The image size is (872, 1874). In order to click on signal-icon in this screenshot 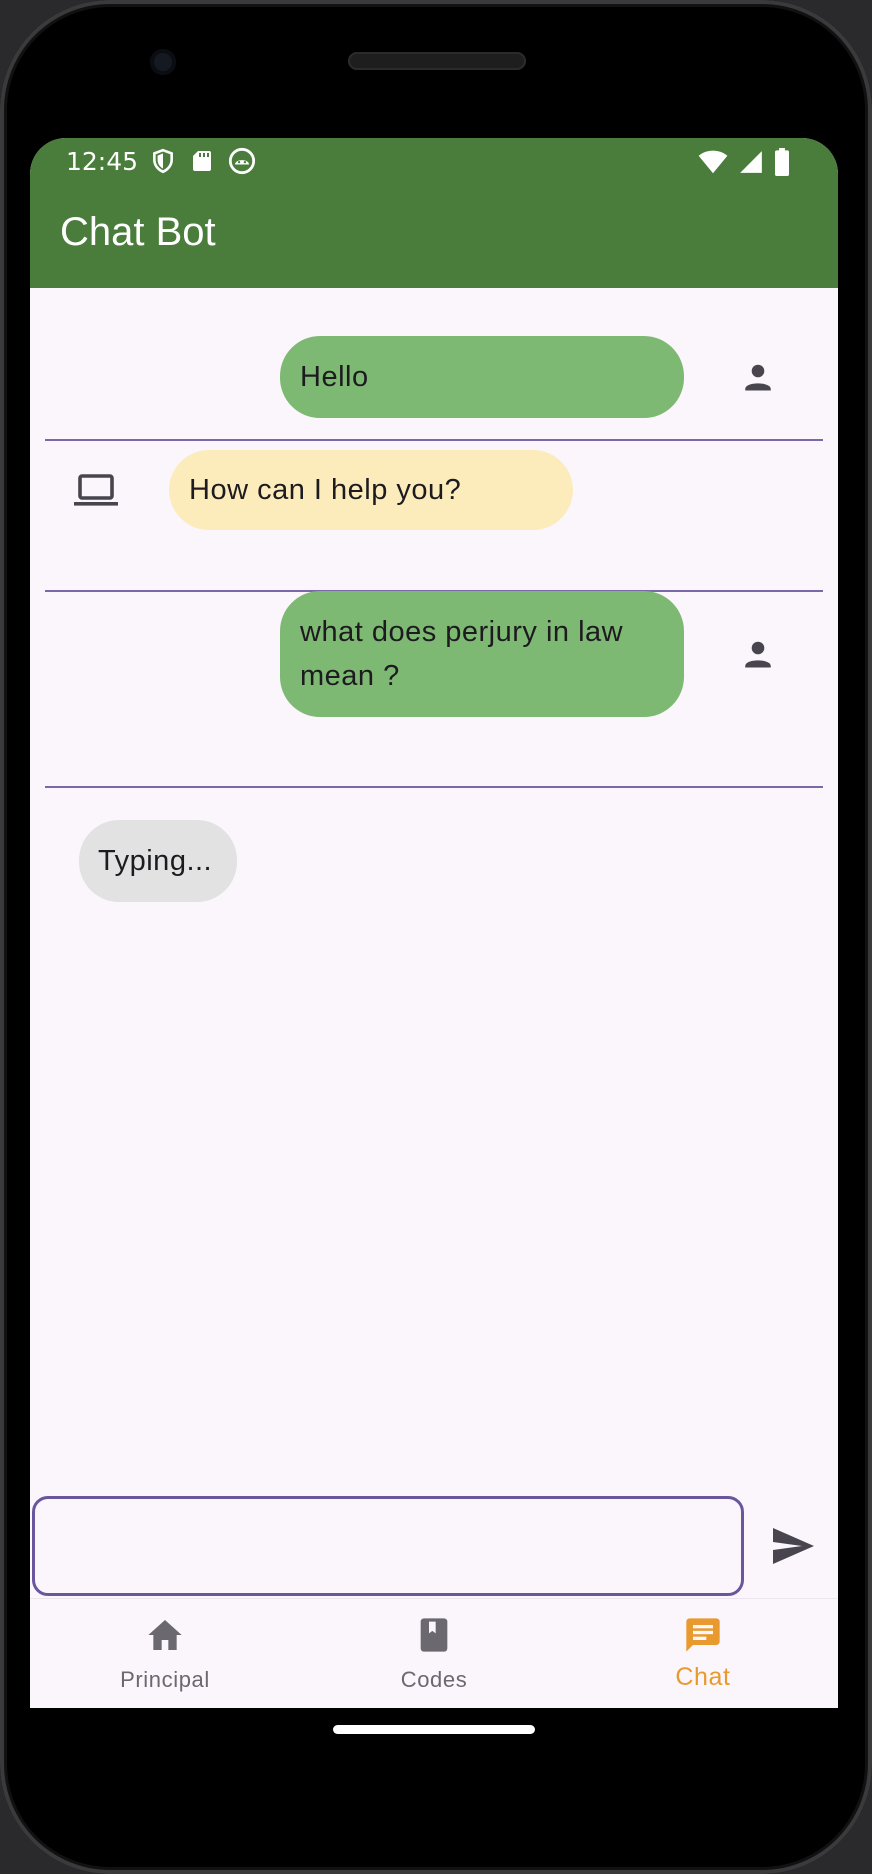, I will do `click(751, 162)`.